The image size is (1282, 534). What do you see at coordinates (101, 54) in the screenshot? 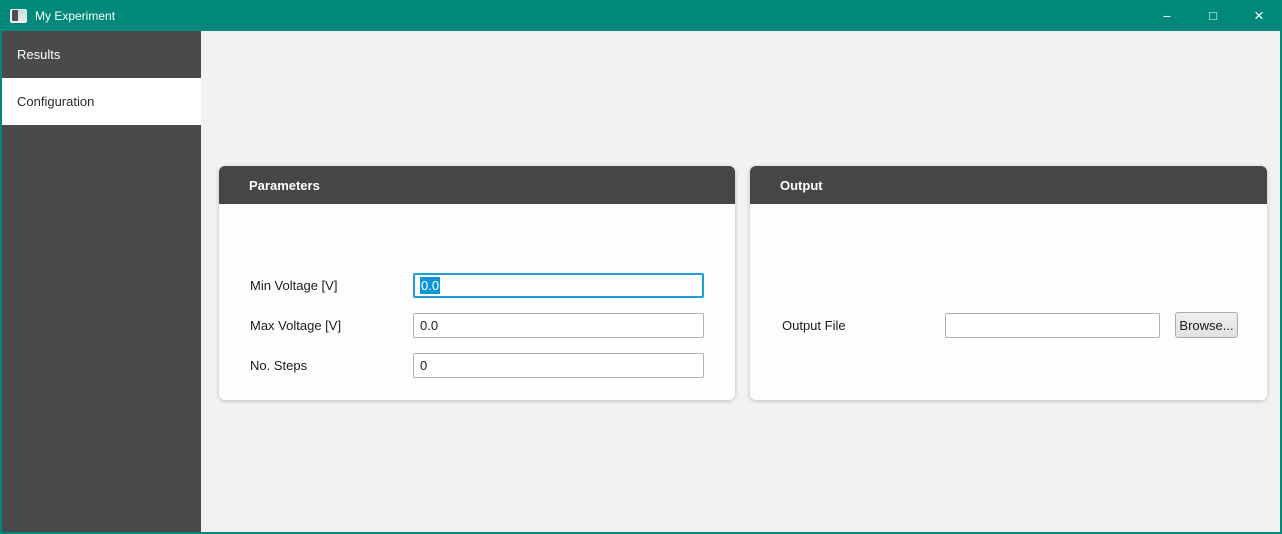
I see `sidebar-item-results: Results` at bounding box center [101, 54].